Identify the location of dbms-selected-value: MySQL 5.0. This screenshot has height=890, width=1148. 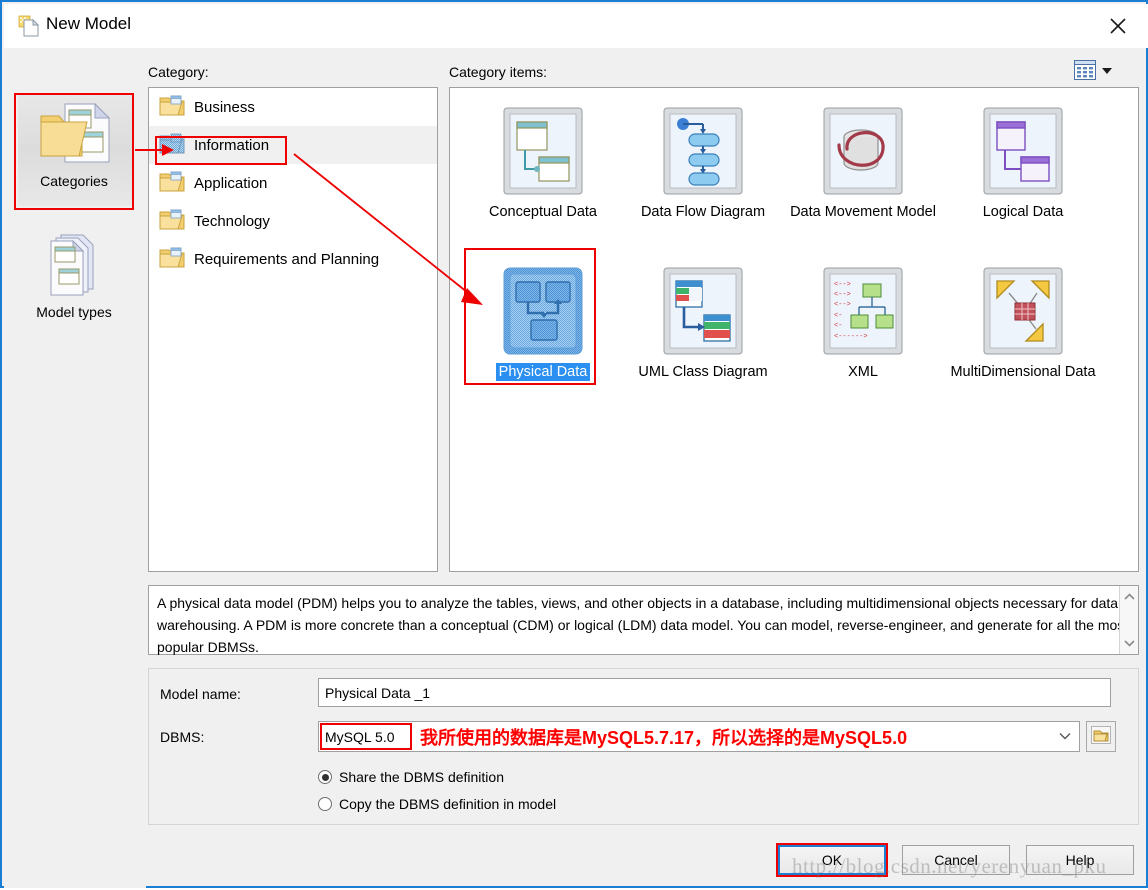
(360, 736).